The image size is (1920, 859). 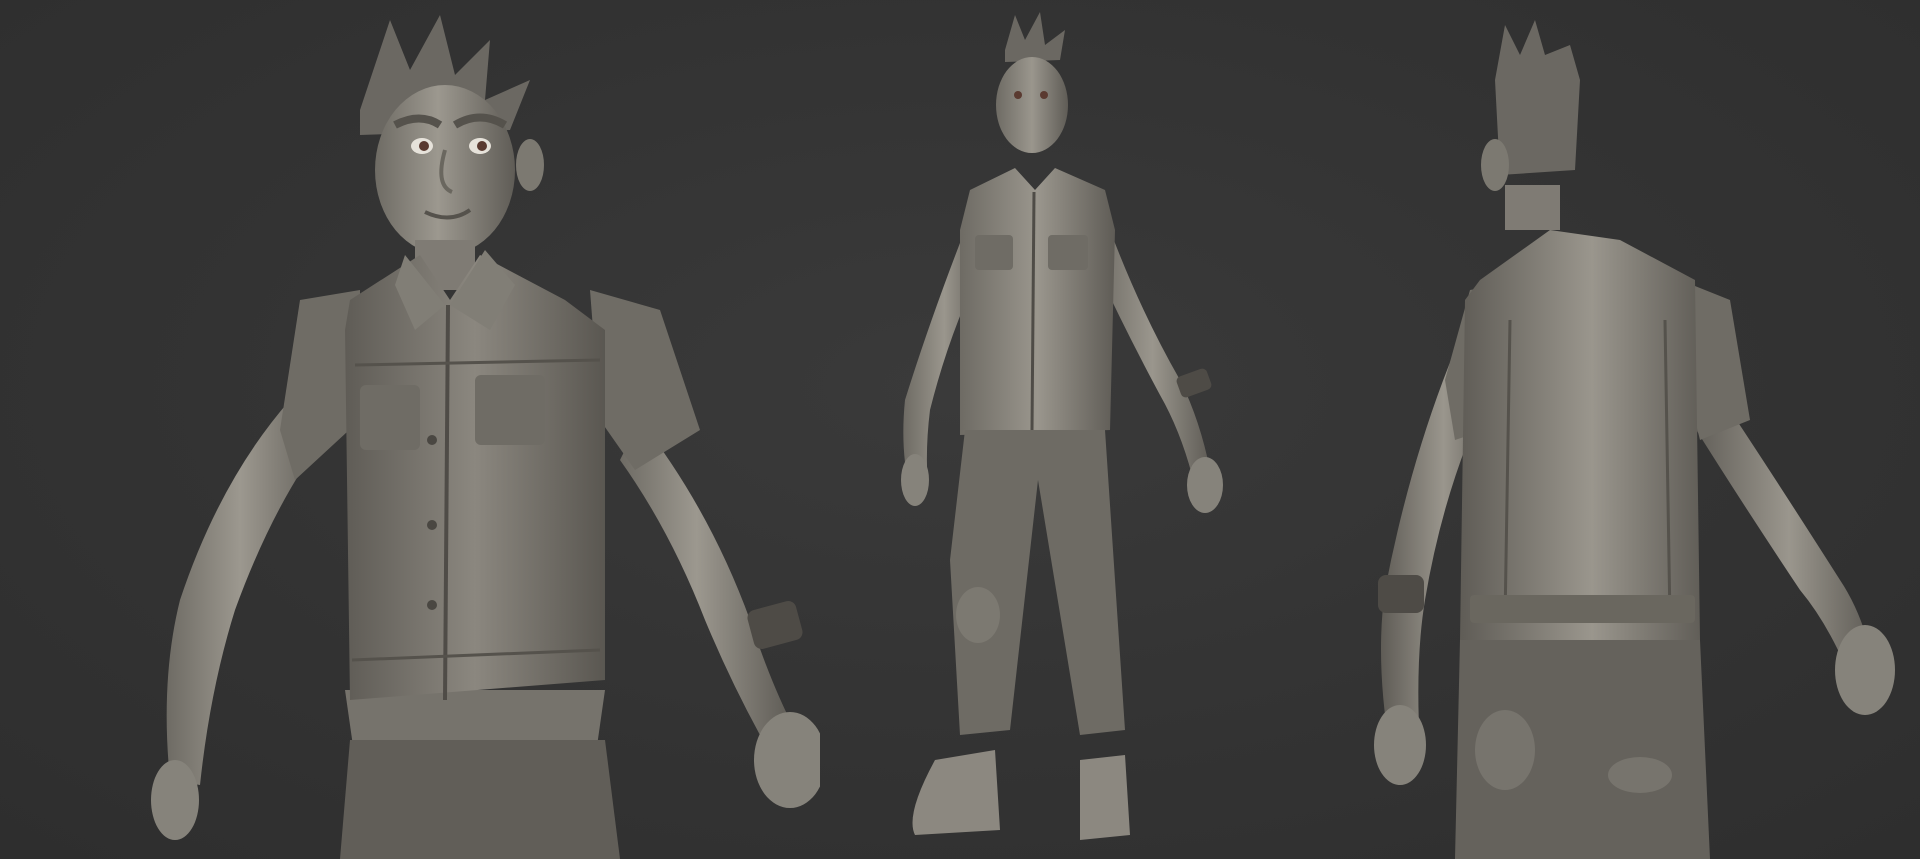 I want to click on left-shoe, so click(x=956, y=792).